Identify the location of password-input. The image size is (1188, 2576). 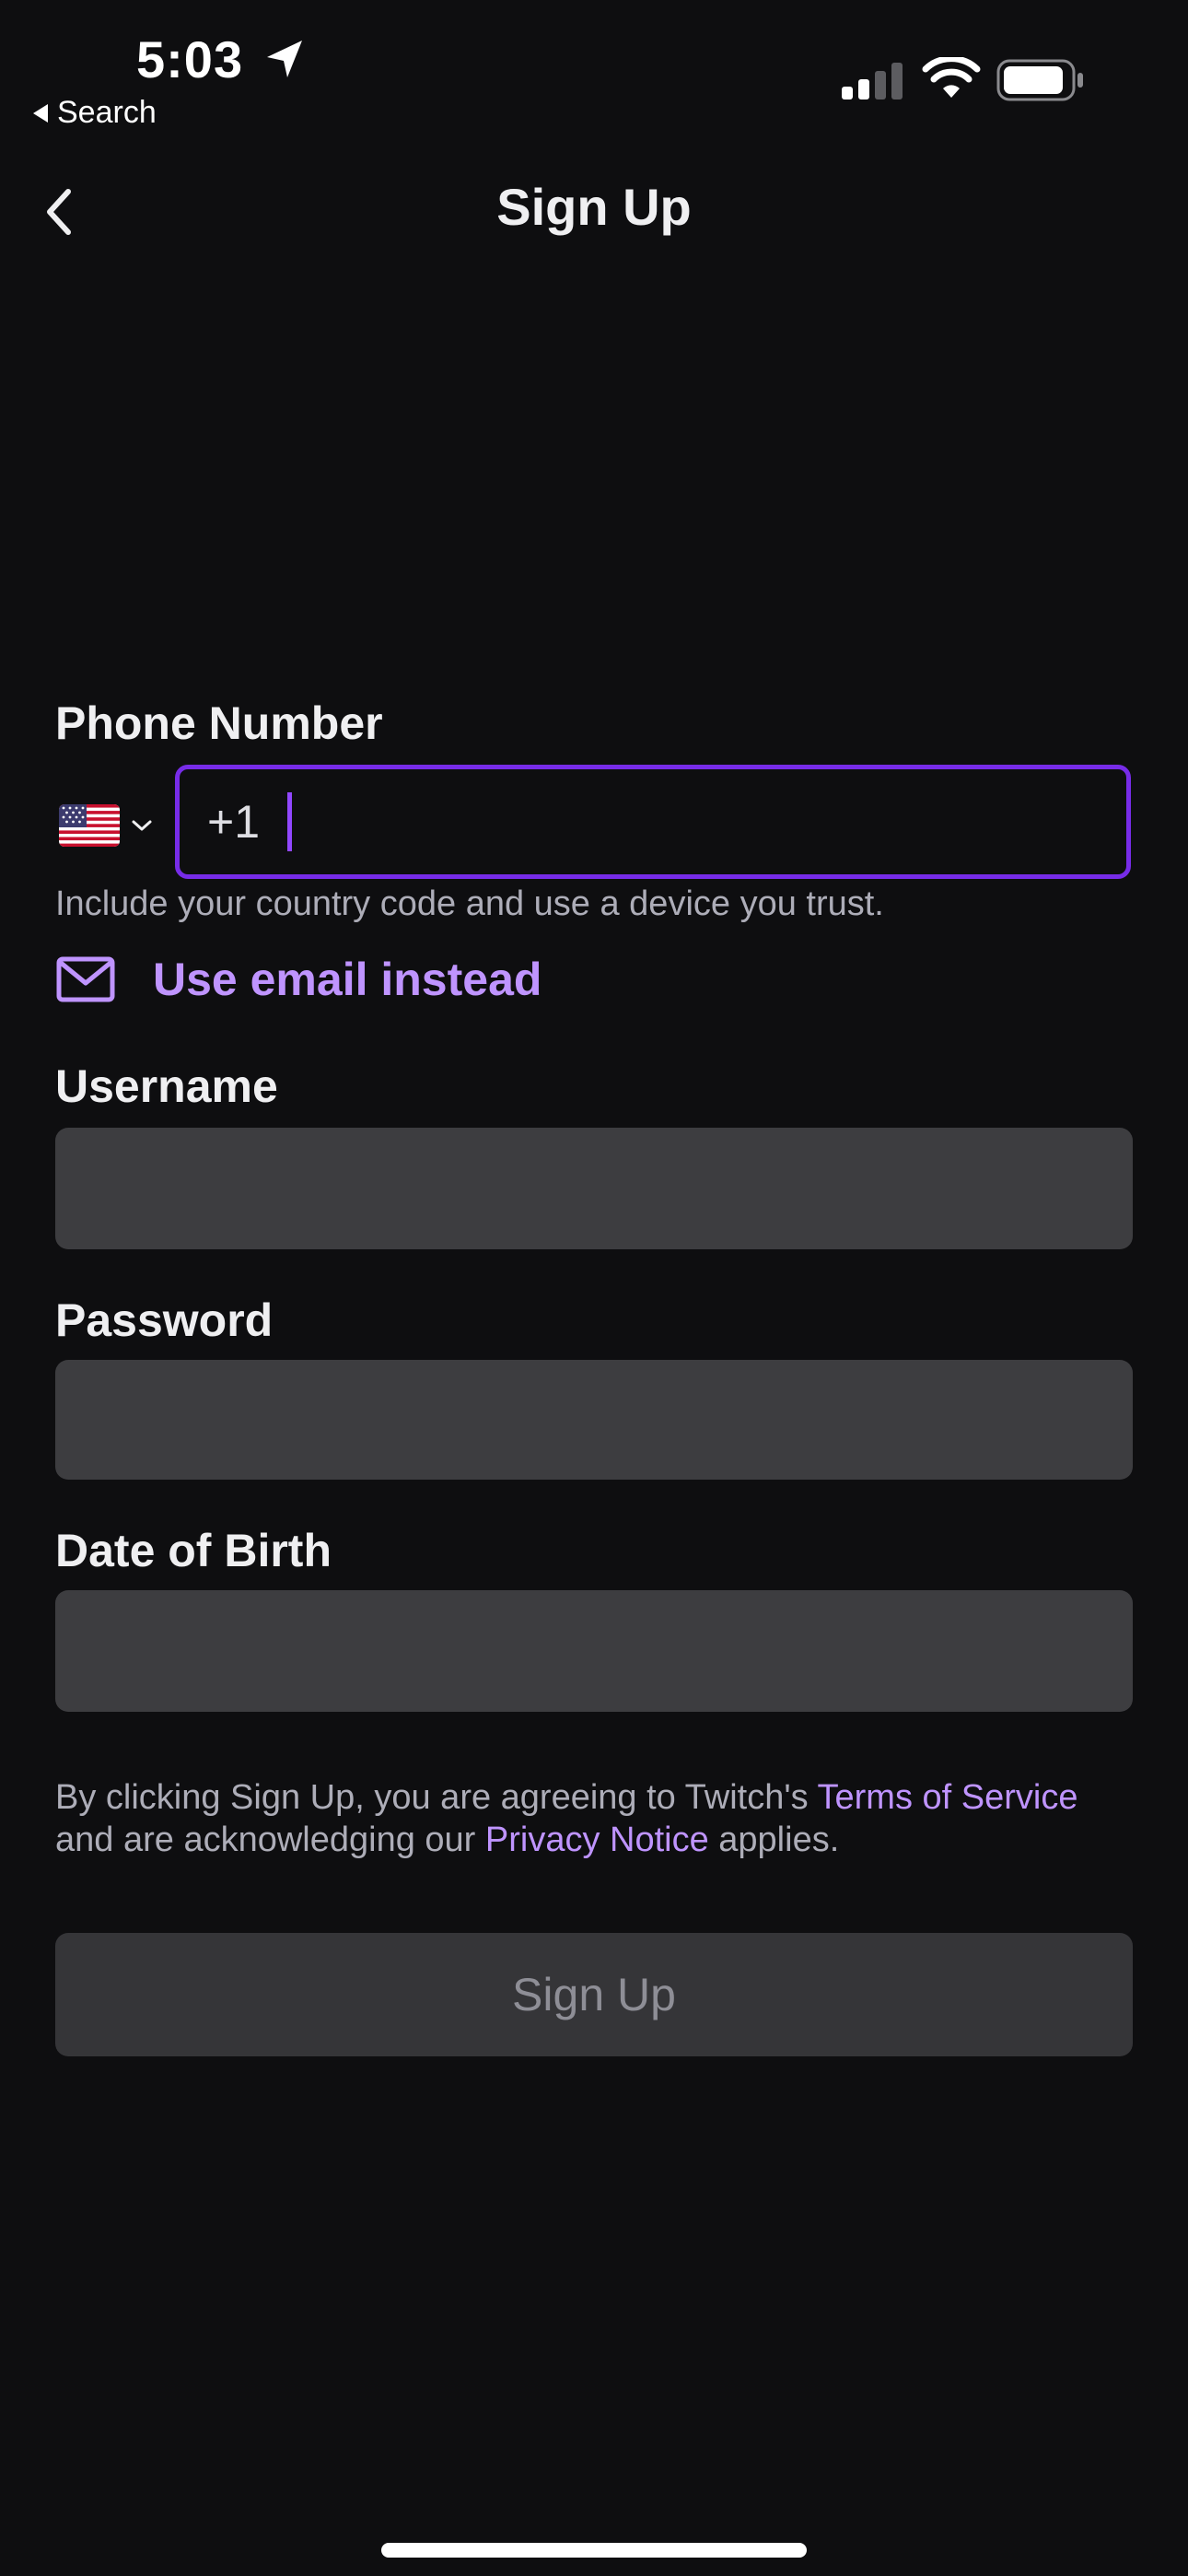
(594, 1420).